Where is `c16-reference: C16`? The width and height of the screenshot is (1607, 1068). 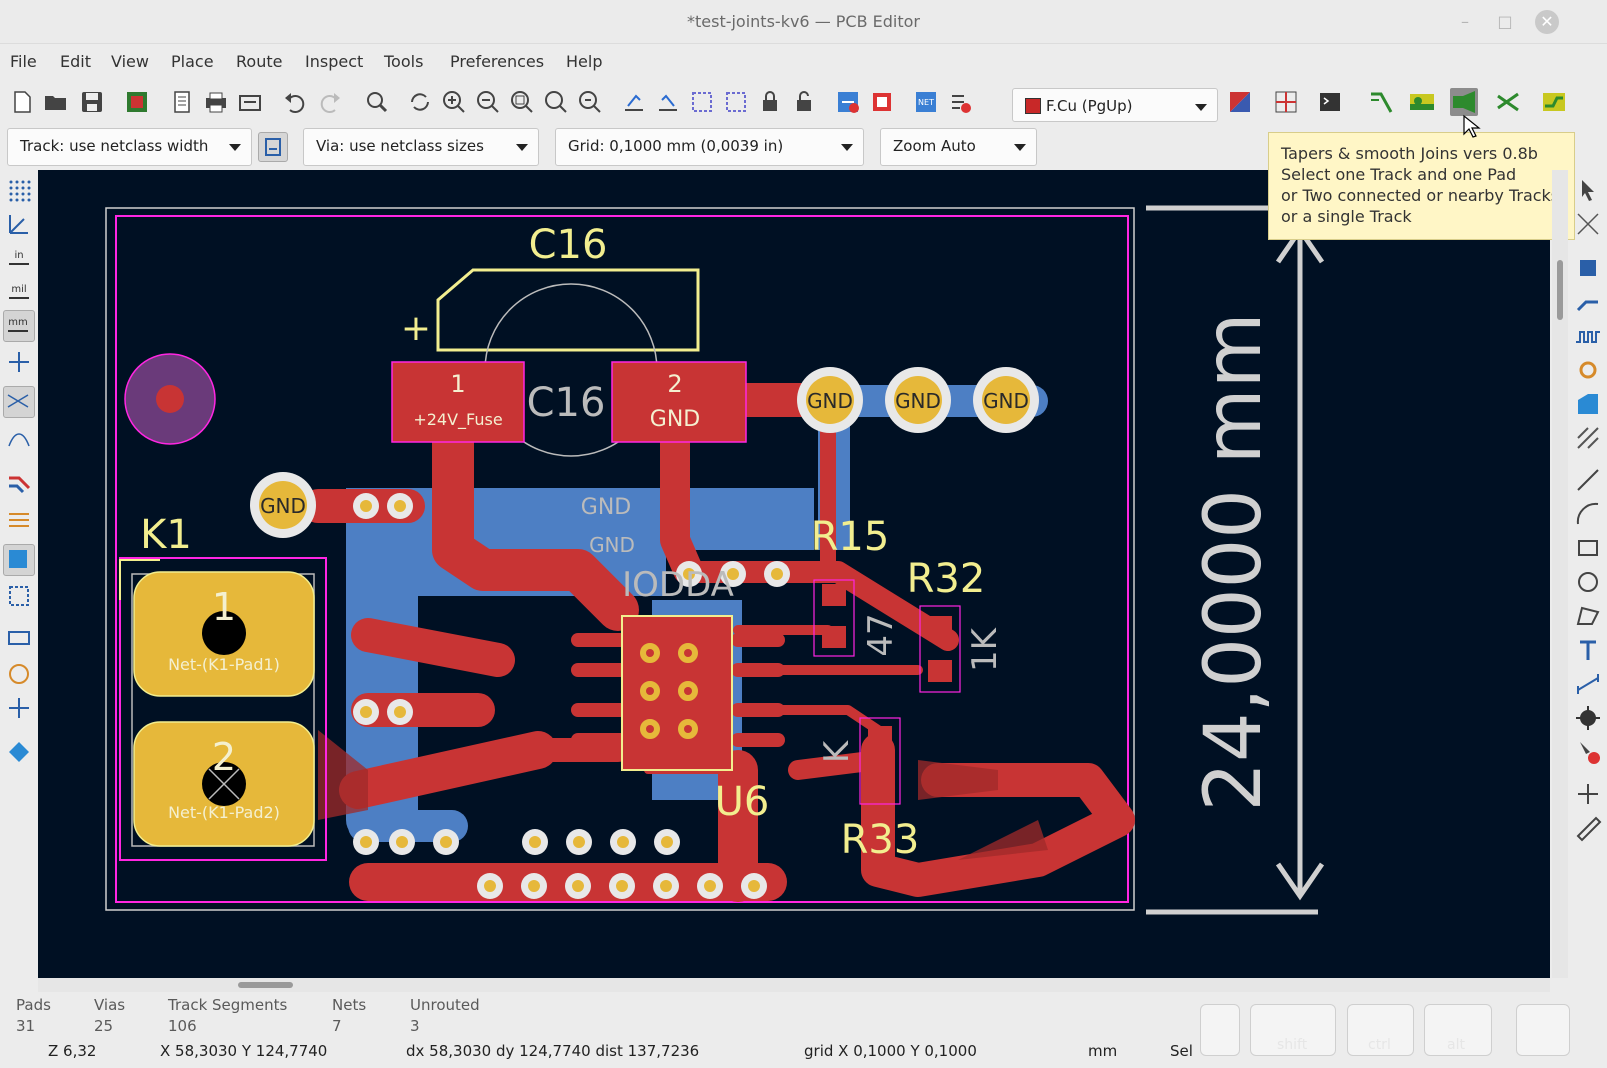 c16-reference: C16 is located at coordinates (568, 245).